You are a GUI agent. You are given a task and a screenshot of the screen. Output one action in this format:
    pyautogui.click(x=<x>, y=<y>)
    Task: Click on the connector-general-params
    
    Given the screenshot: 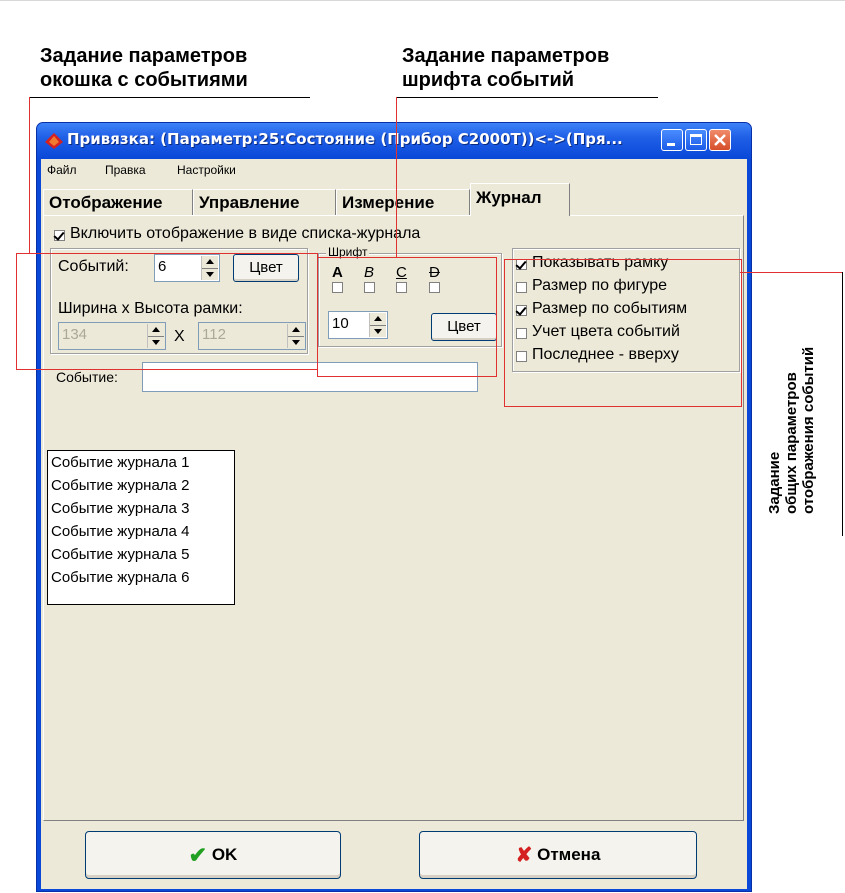 What is the action you would take?
    pyautogui.click(x=791, y=272)
    